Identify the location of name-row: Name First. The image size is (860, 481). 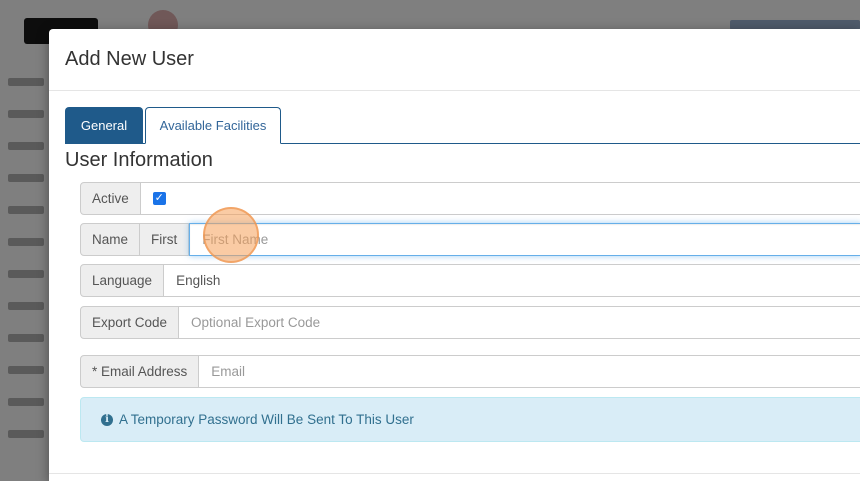
(470, 239).